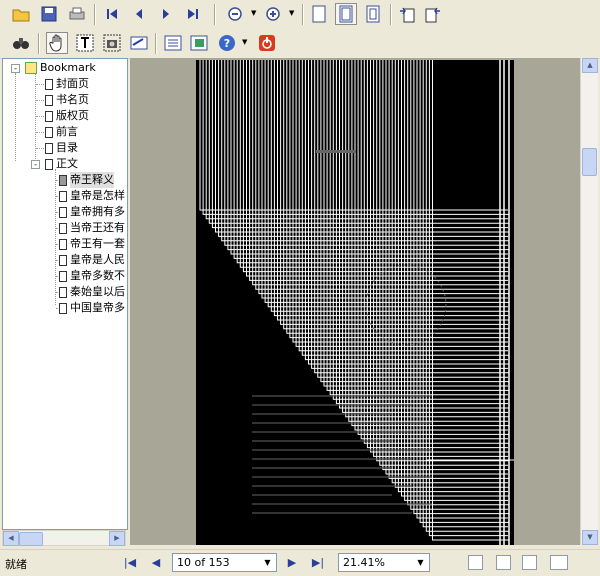 This screenshot has height=576, width=600. Describe the element at coordinates (97, 211) in the screenshot. I see `tree-item-label: 皇帝拥有多` at that location.